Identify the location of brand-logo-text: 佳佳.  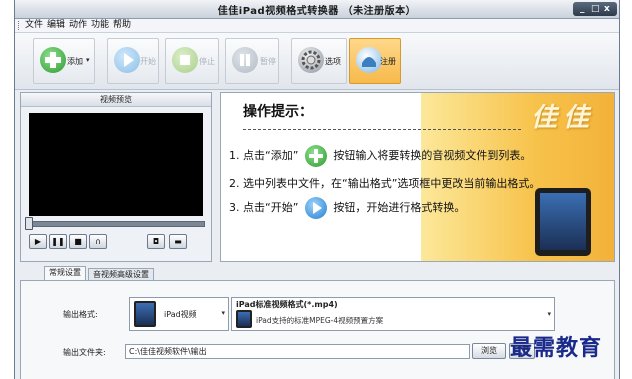
(563, 118).